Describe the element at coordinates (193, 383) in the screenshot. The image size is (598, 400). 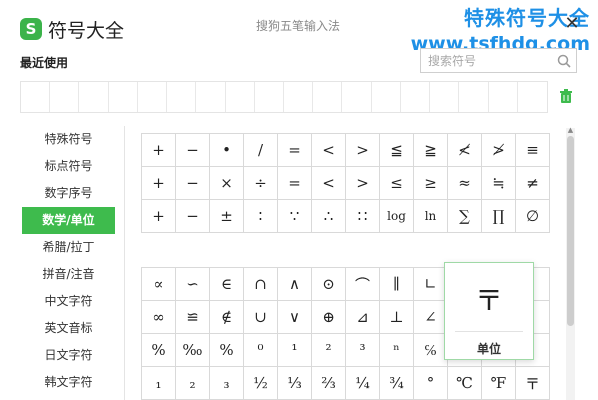
I see `symbol-cell: ₂` at that location.